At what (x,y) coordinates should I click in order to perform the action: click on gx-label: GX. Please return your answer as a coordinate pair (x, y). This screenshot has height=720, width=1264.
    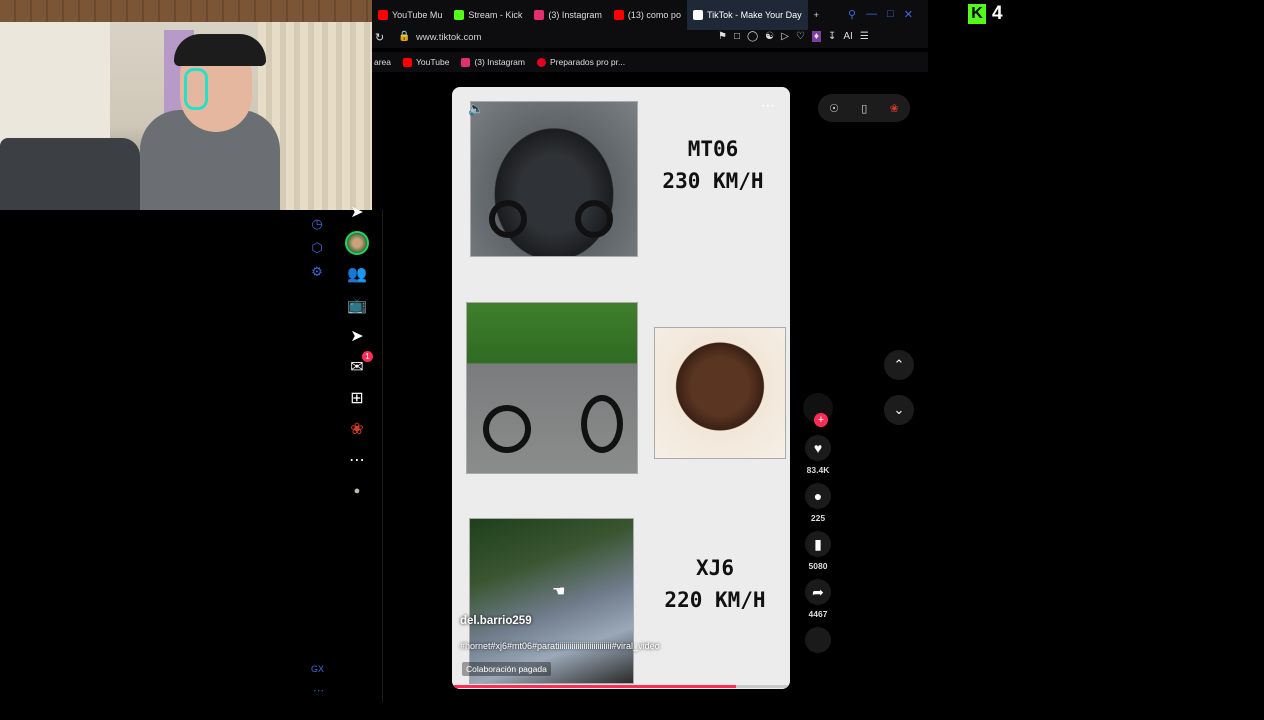
    Looking at the image, I should click on (317, 669).